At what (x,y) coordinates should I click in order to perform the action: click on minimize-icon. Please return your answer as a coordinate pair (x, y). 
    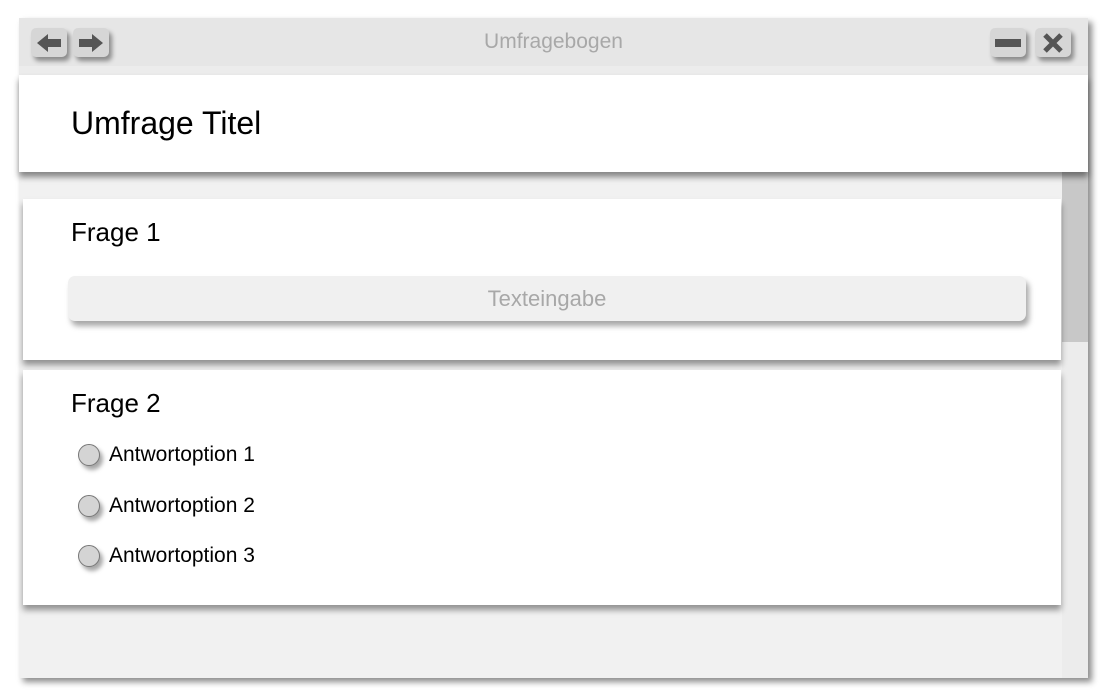
    Looking at the image, I should click on (1008, 42).